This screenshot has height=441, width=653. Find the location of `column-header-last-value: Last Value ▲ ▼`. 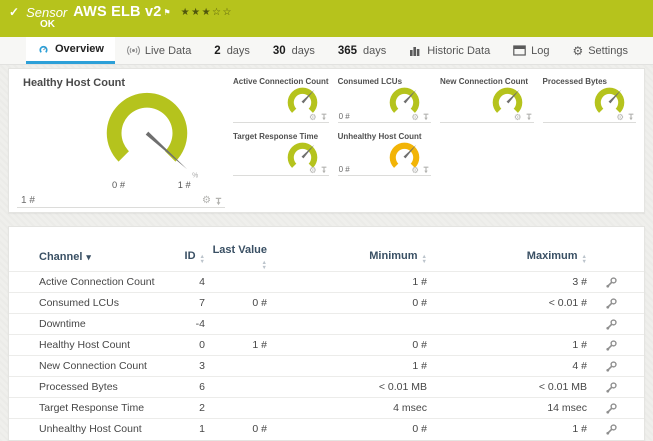

column-header-last-value: Last Value ▲ ▼ is located at coordinates (236, 257).